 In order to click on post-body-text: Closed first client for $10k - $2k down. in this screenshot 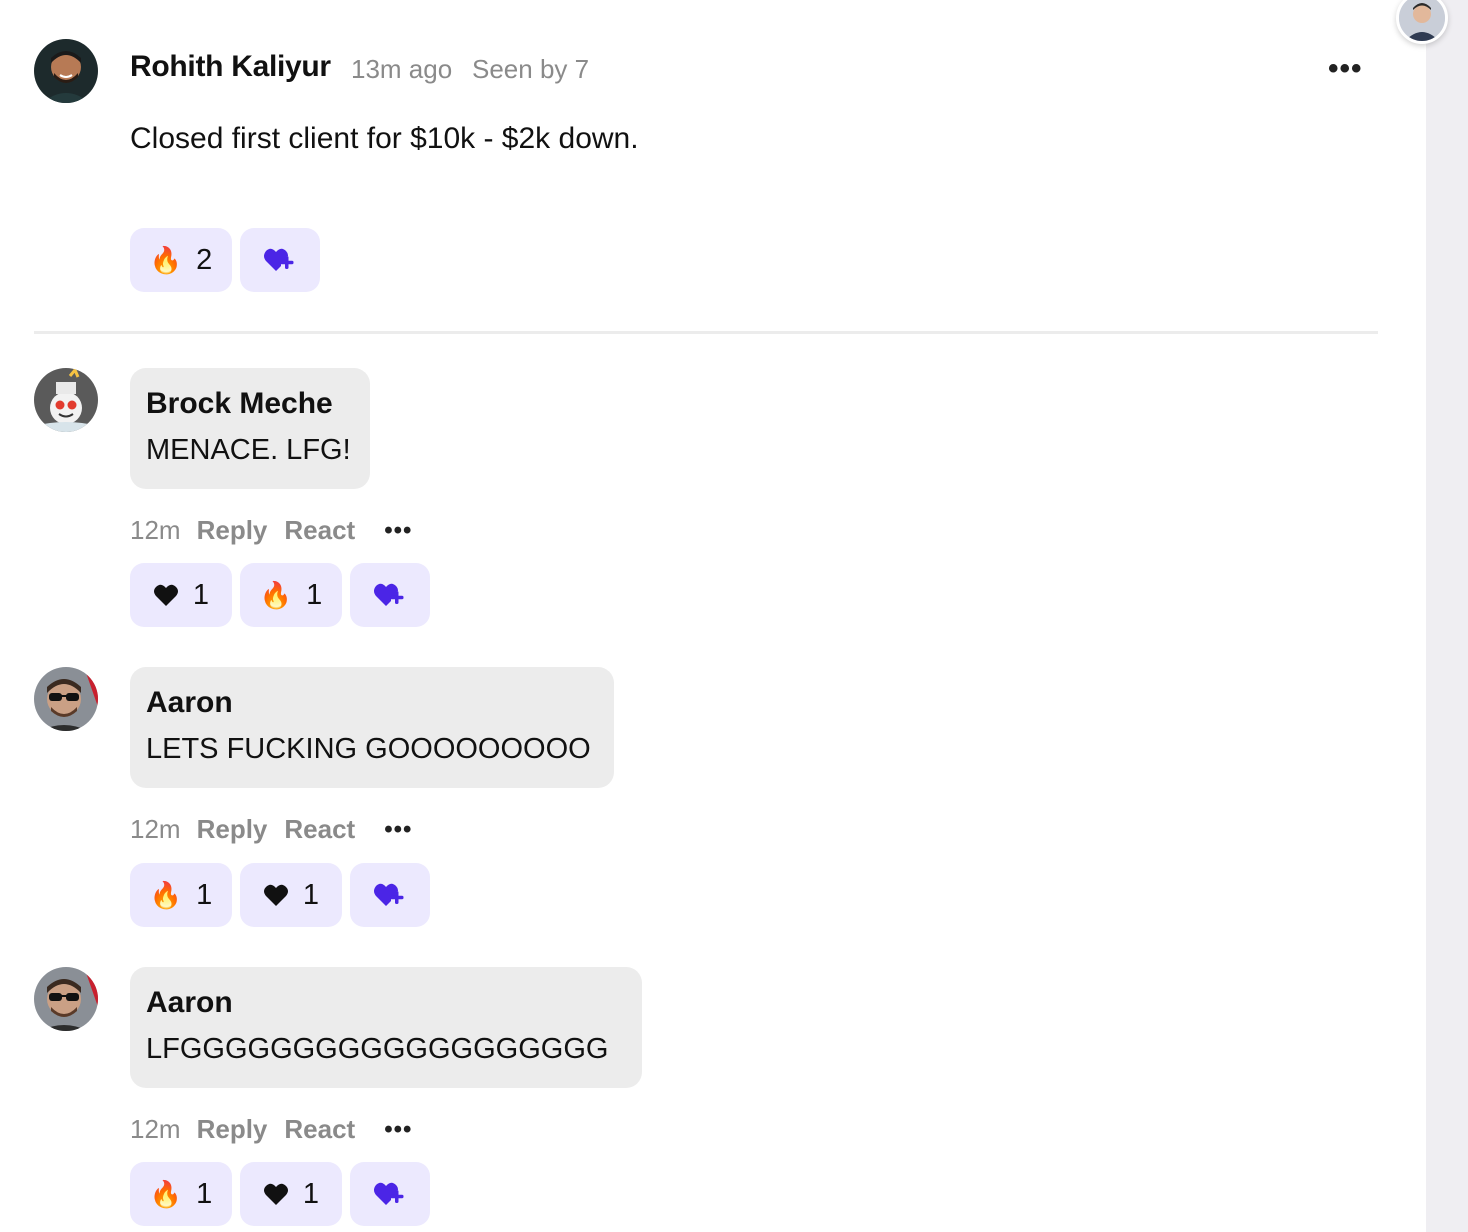, I will do `click(384, 138)`.